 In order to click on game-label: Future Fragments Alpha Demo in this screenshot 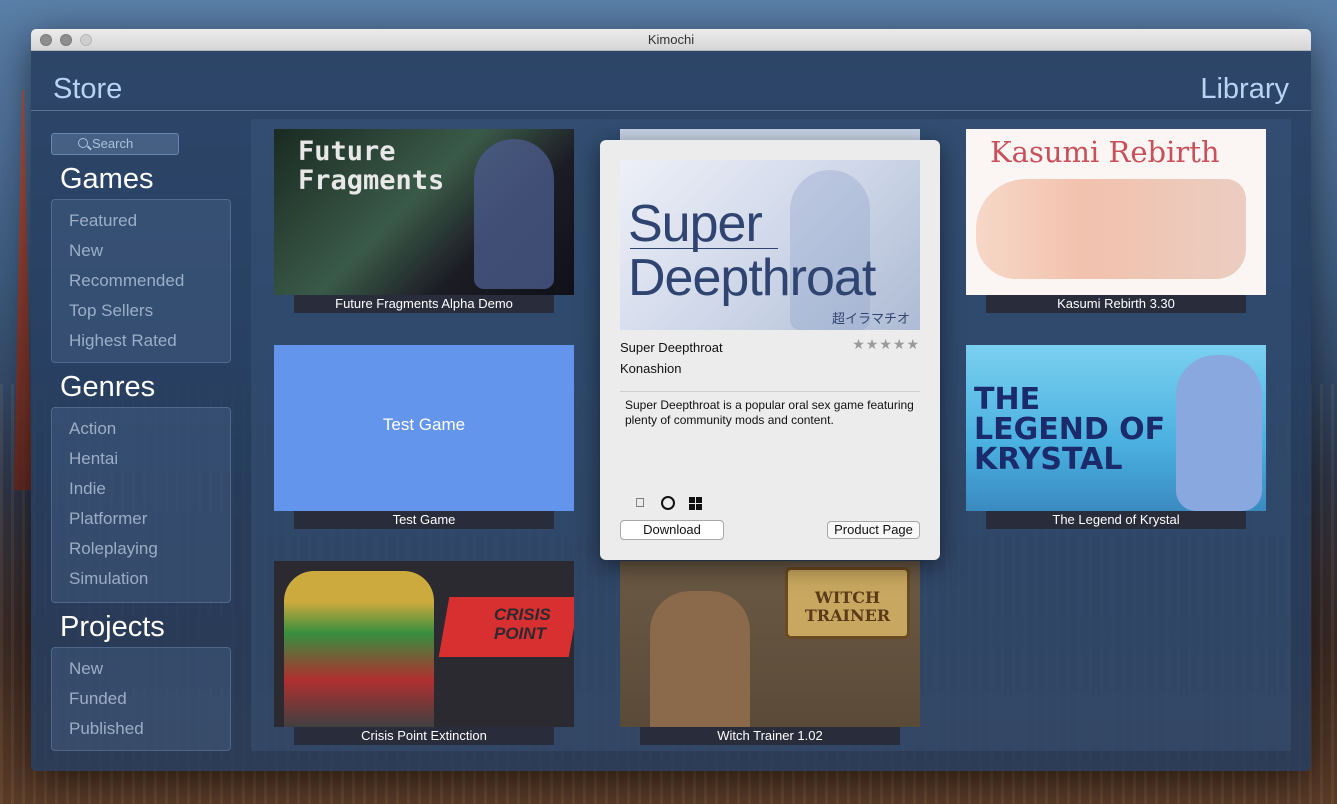, I will do `click(424, 304)`.